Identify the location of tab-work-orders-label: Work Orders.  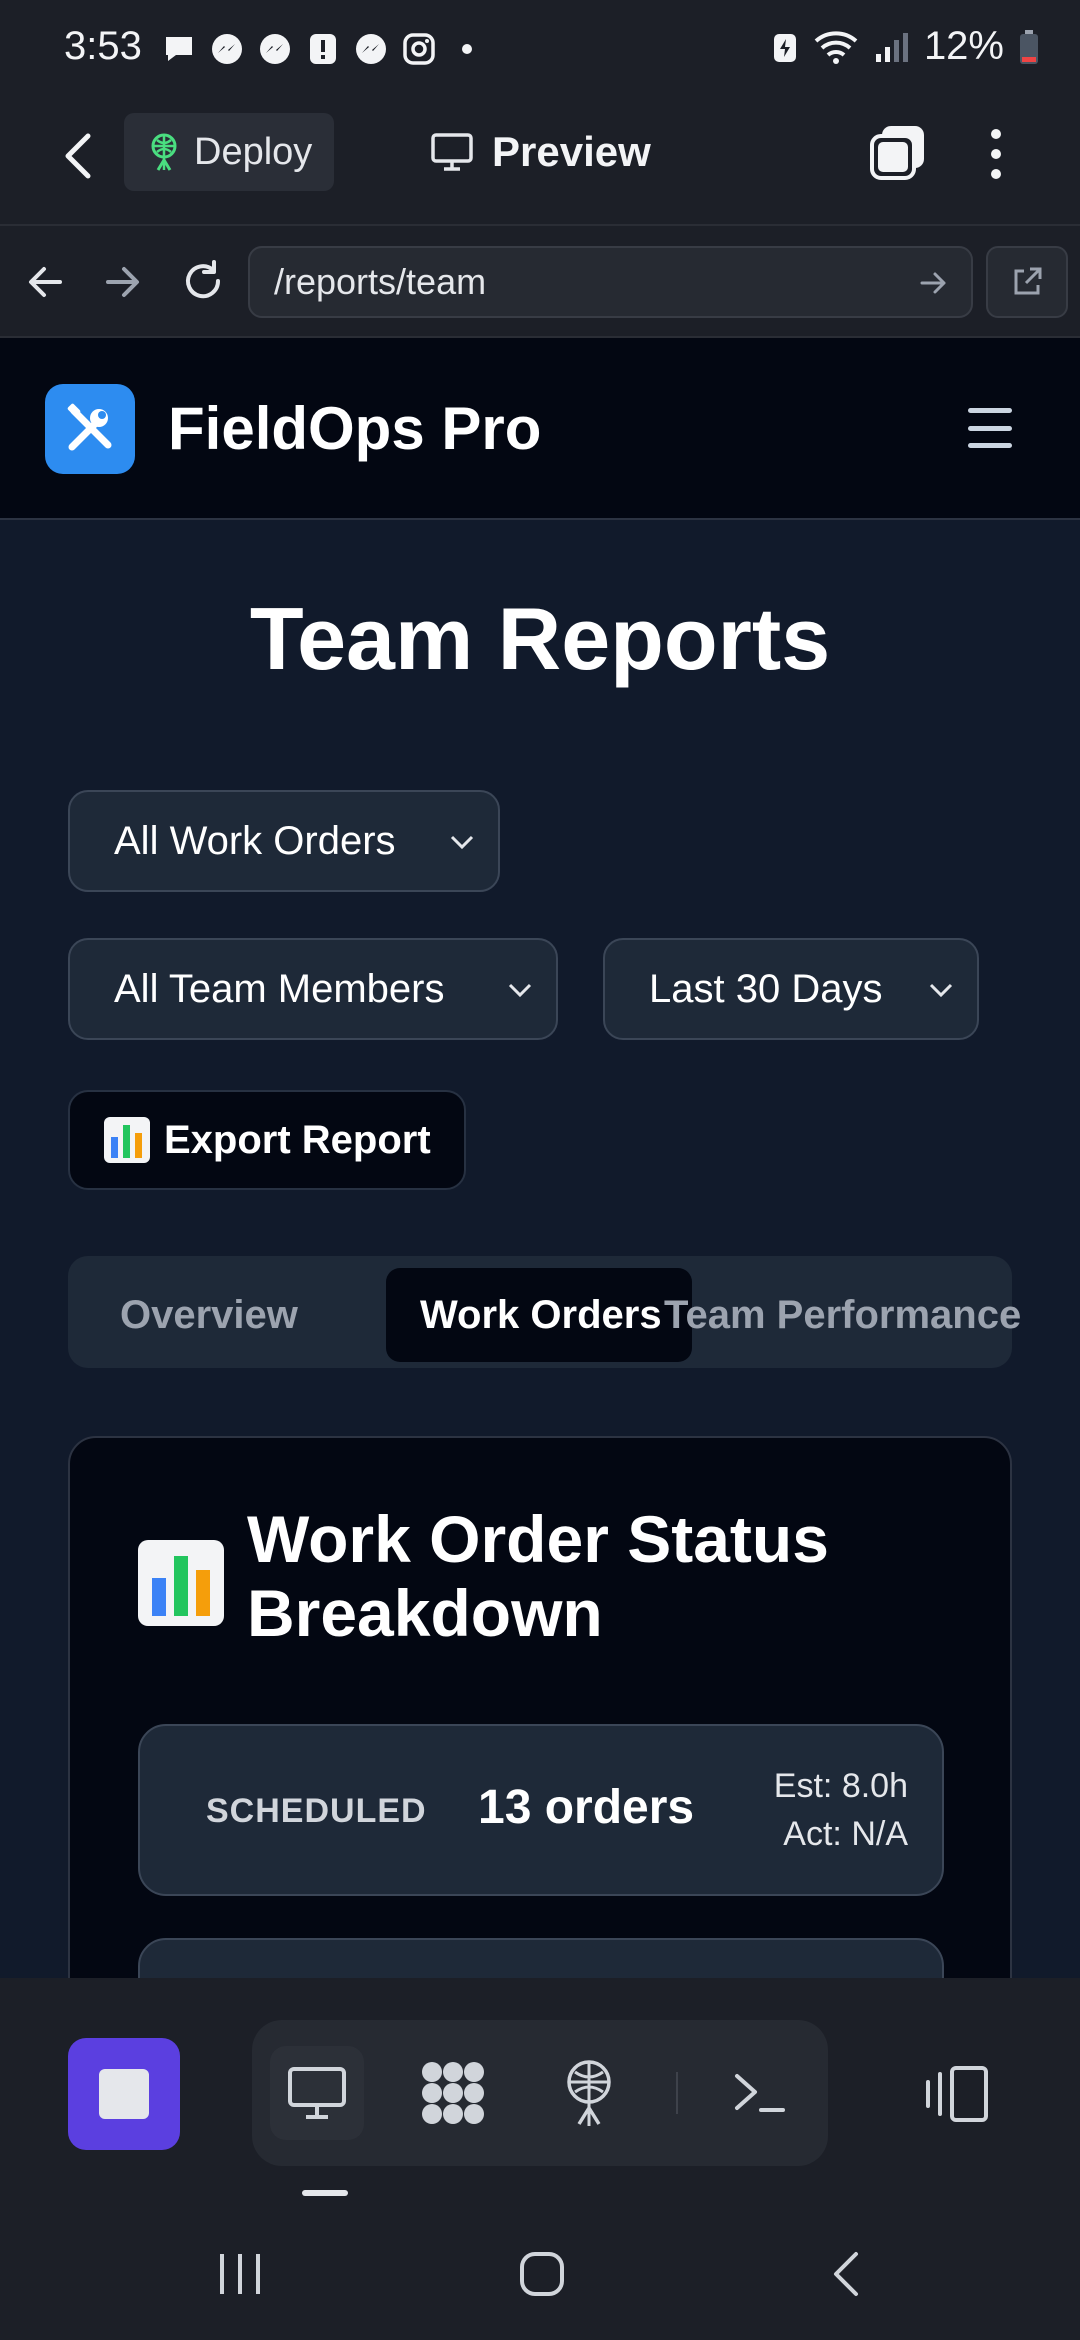
(541, 1315).